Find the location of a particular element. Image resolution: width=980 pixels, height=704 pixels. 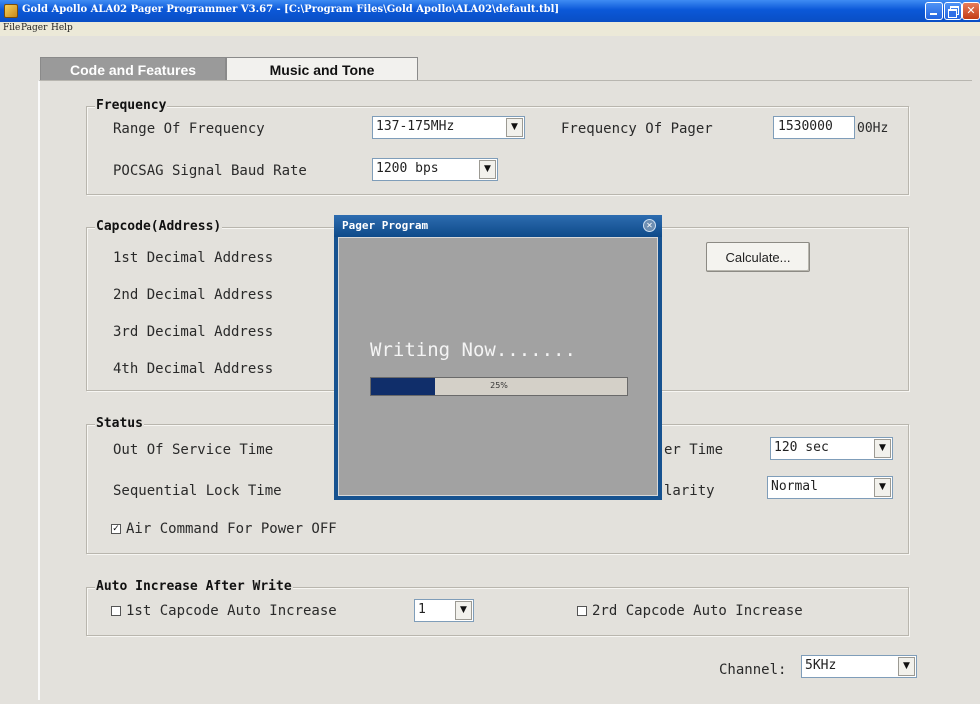

frequency-unit-label: 00Hz is located at coordinates (873, 128).